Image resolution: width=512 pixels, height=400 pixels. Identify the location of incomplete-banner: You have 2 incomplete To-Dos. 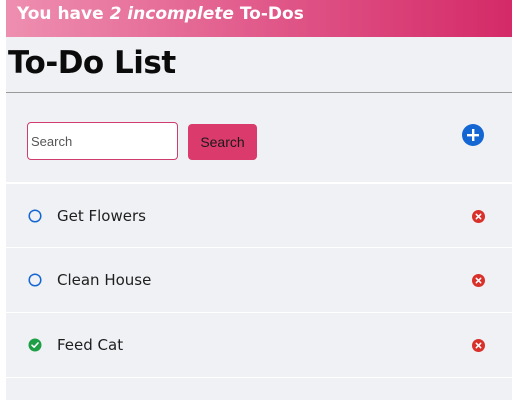
(259, 18).